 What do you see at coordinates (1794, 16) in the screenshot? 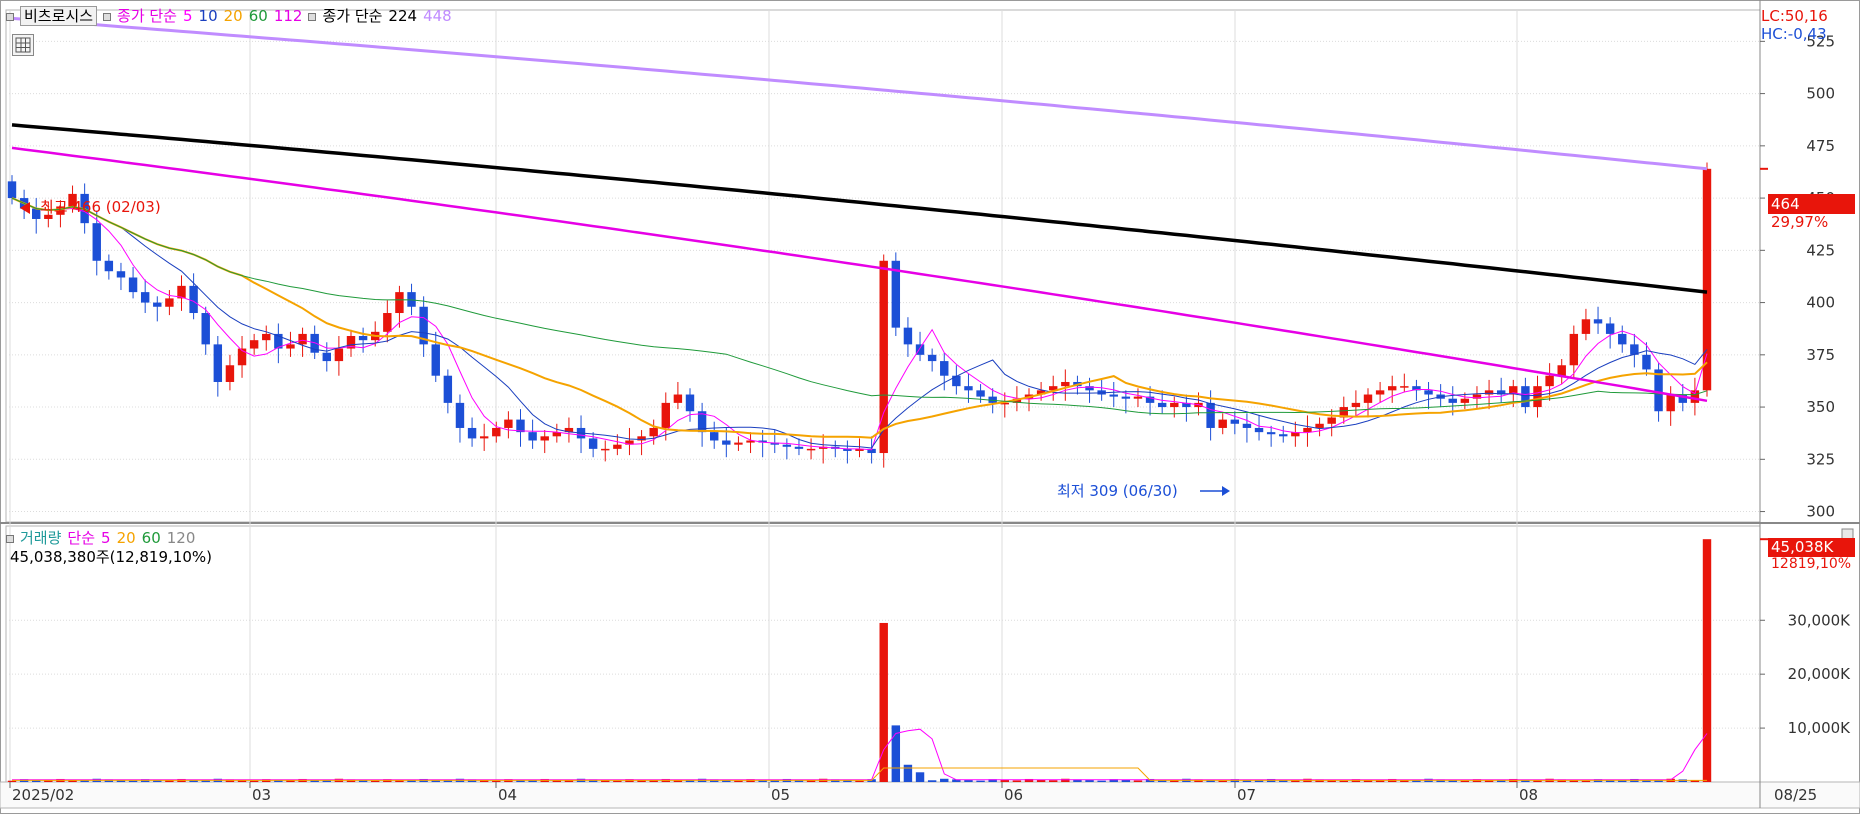
I see `lc-readout: LC:50,16` at bounding box center [1794, 16].